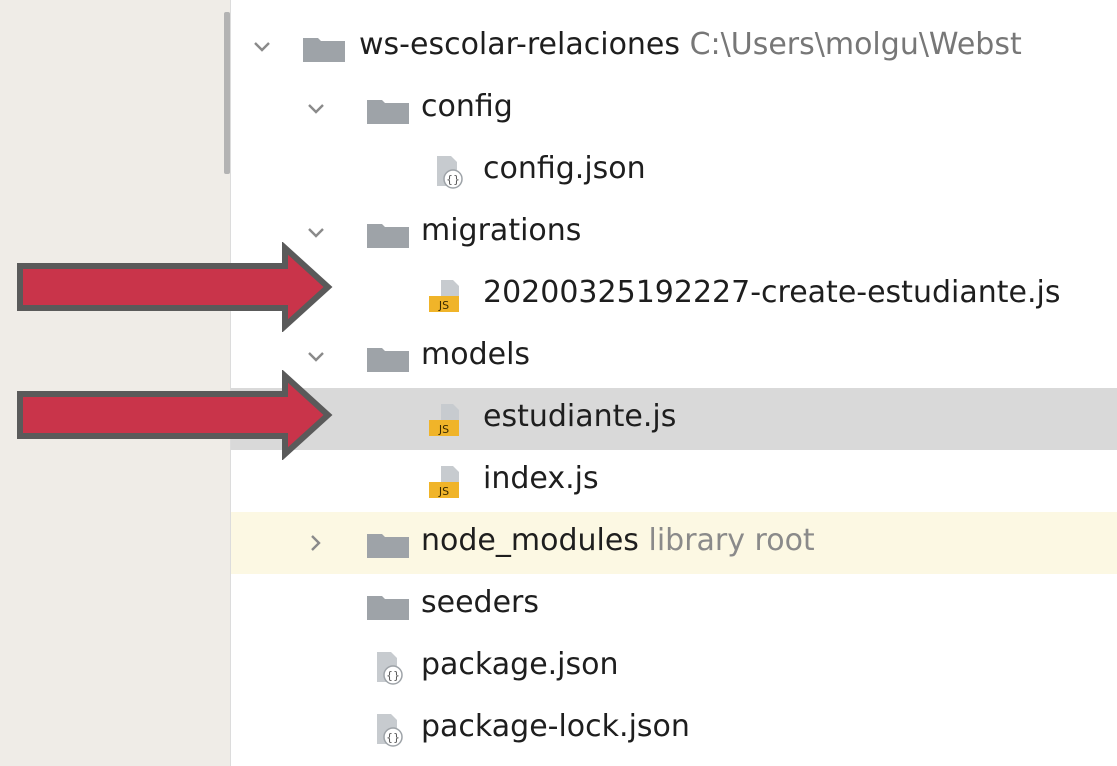 The width and height of the screenshot is (1117, 766). Describe the element at coordinates (170, 415) in the screenshot. I see `annotation-arrow-estudiante` at that location.